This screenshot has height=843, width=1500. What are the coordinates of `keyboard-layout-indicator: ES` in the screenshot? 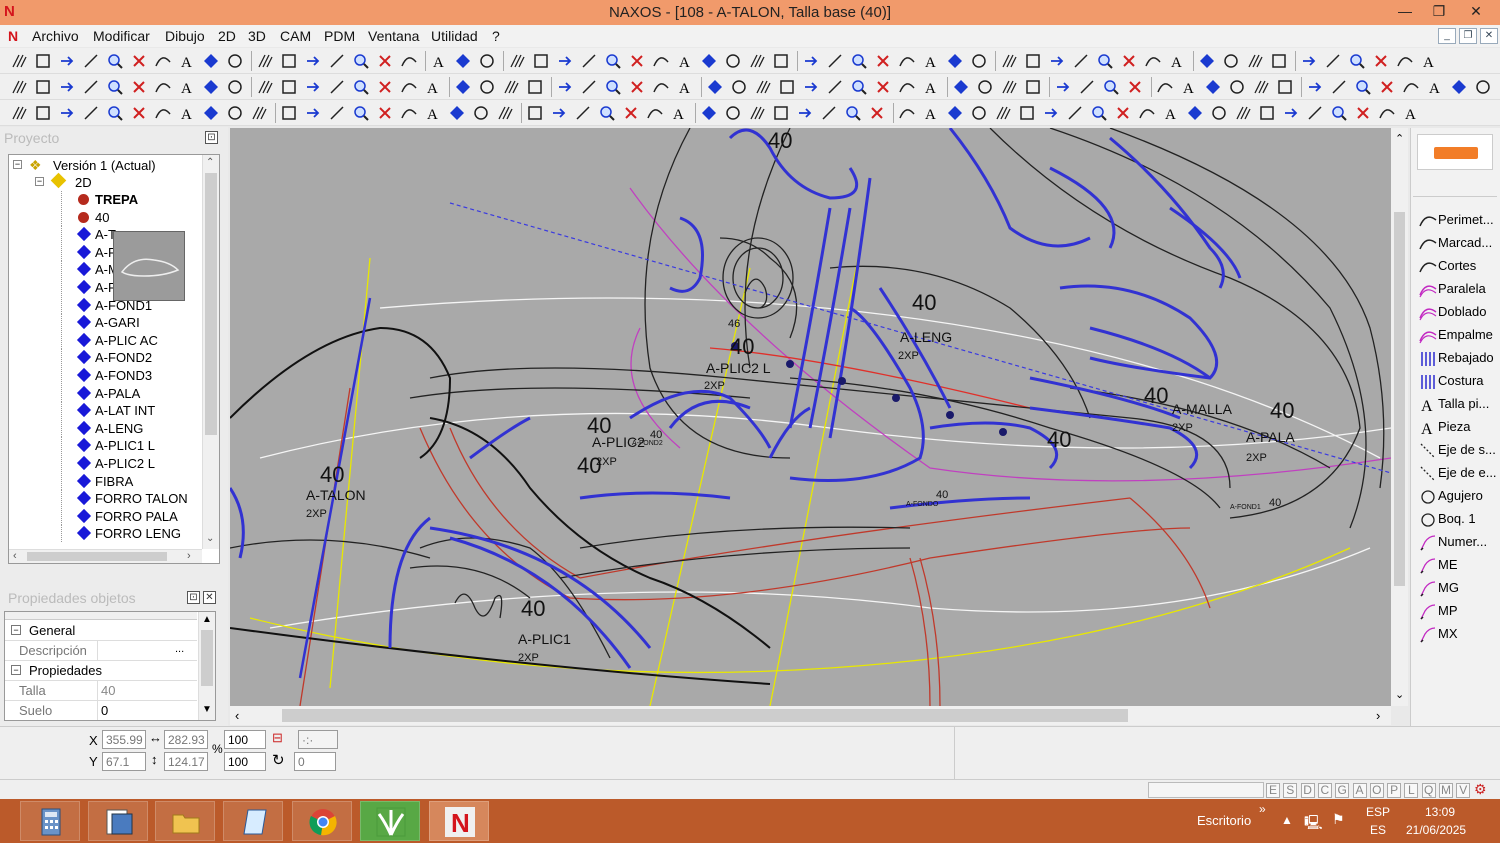 It's located at (1378, 830).